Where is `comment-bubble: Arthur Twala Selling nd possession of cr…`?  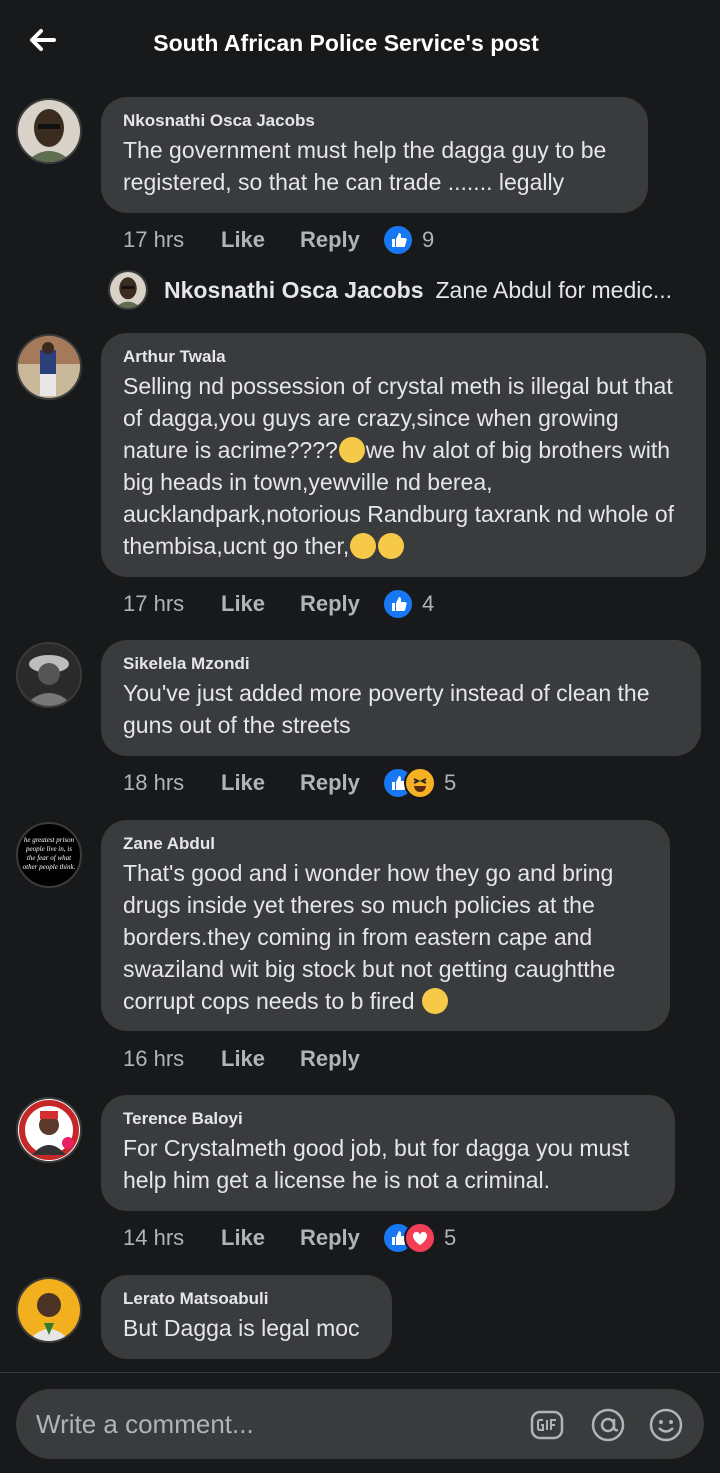 comment-bubble: Arthur Twala Selling nd possession of cr… is located at coordinates (403, 455).